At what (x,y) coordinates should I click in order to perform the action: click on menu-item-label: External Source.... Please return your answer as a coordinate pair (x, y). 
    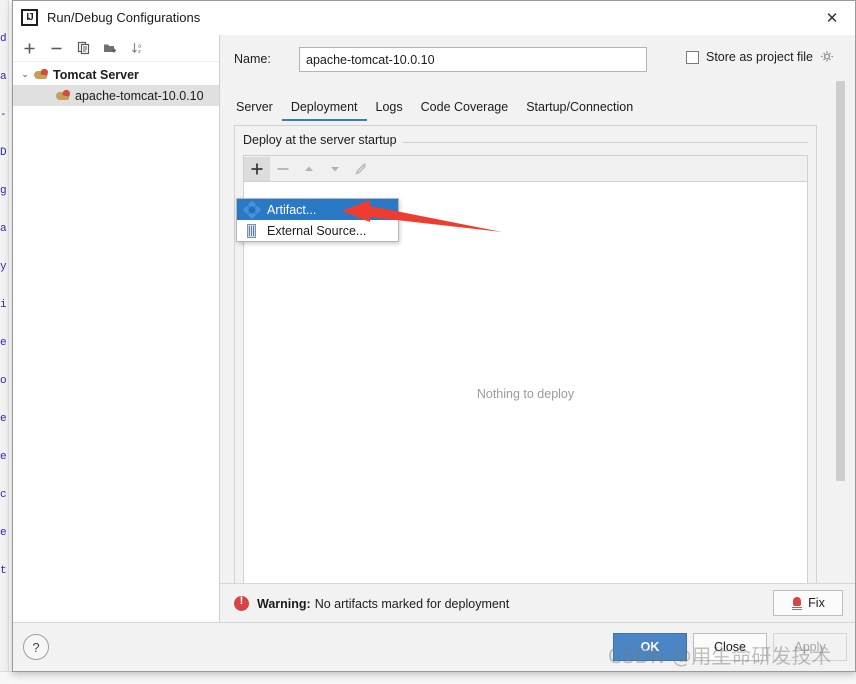
    Looking at the image, I should click on (317, 230).